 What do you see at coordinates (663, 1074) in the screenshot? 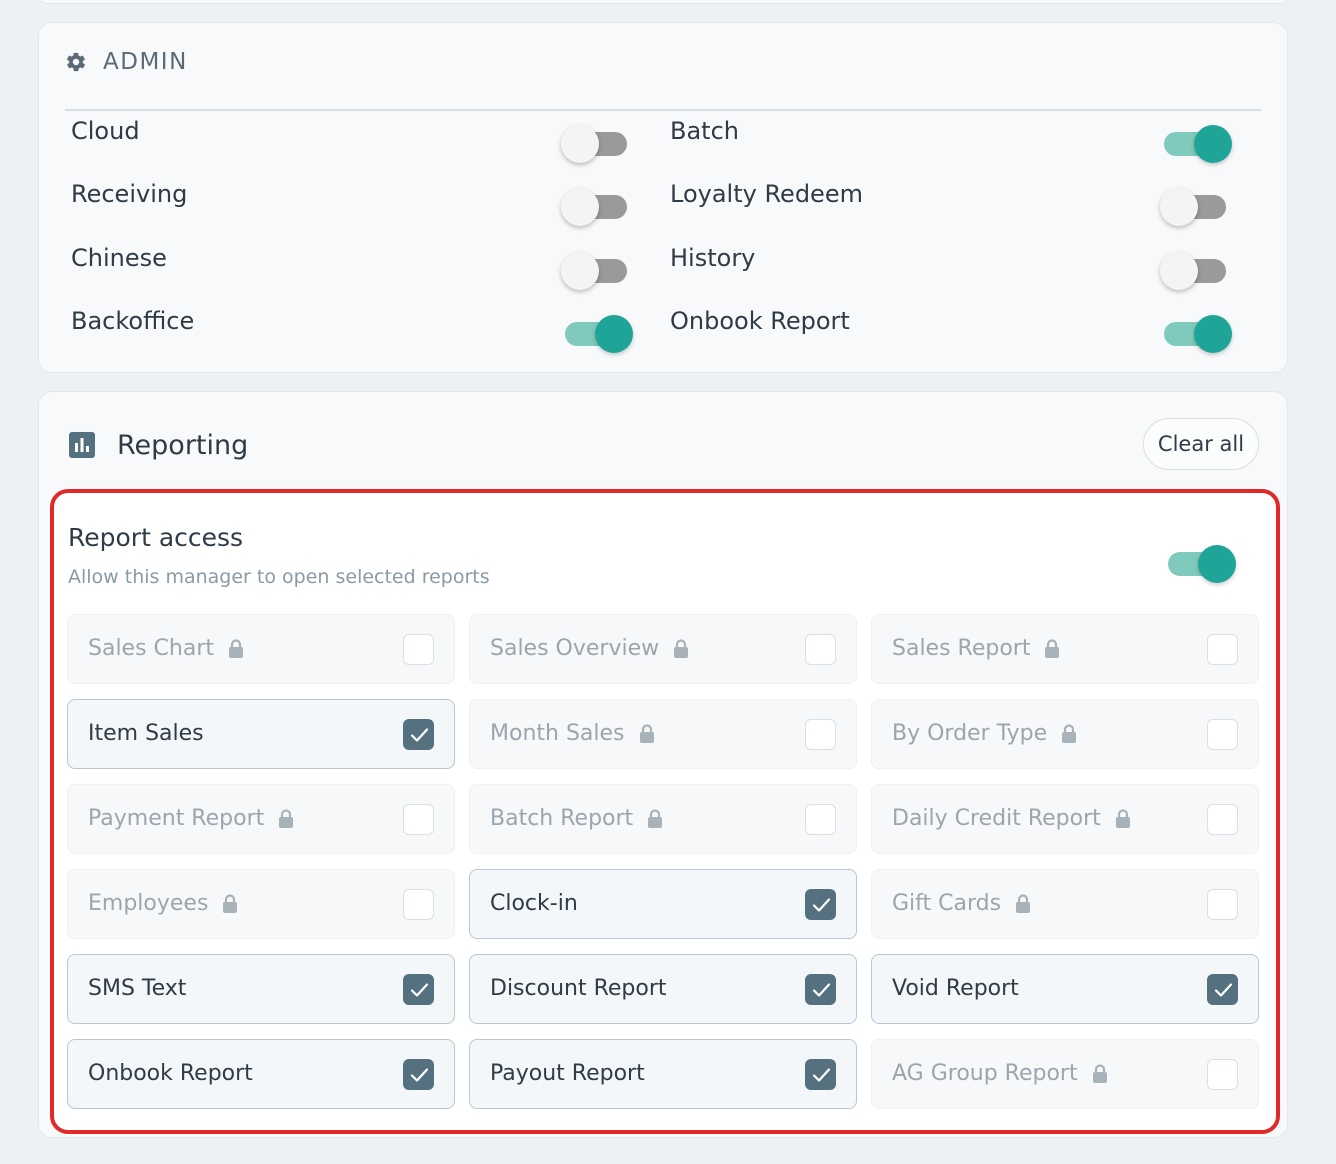
I see `report-item-payout-report: Payout Report` at bounding box center [663, 1074].